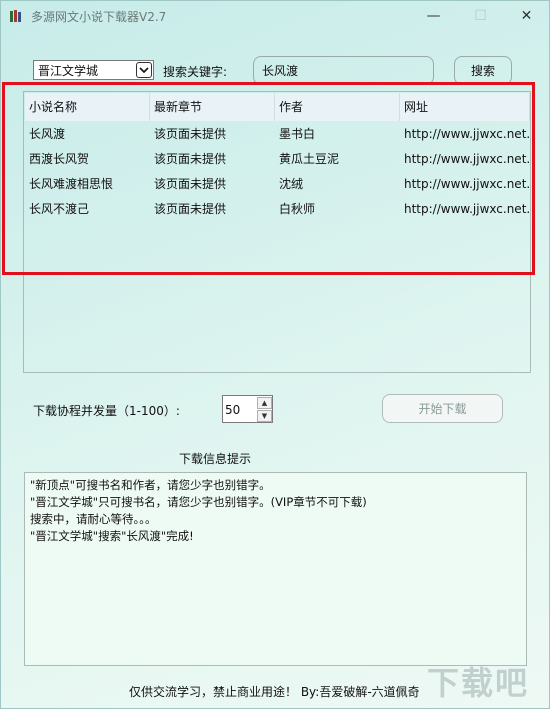 The height and width of the screenshot is (709, 550). What do you see at coordinates (99, 17) in the screenshot?
I see `window-title: 多源网文小说下载器V2.7` at bounding box center [99, 17].